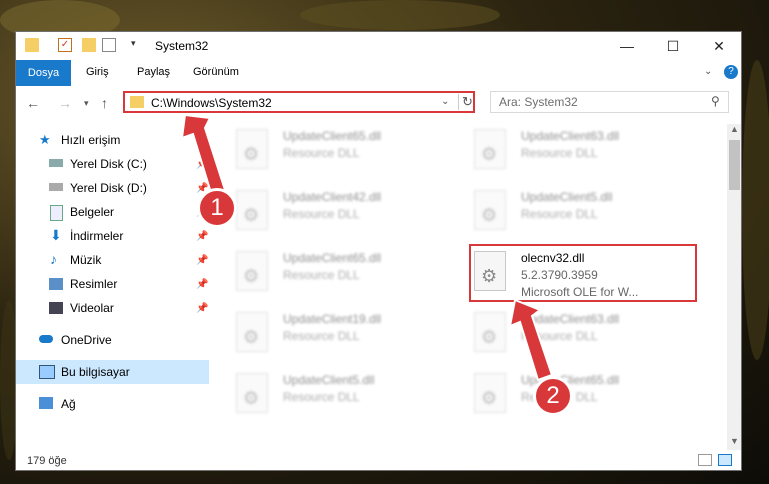  I want to click on up-arrow-icon: ↑, so click(104, 103).